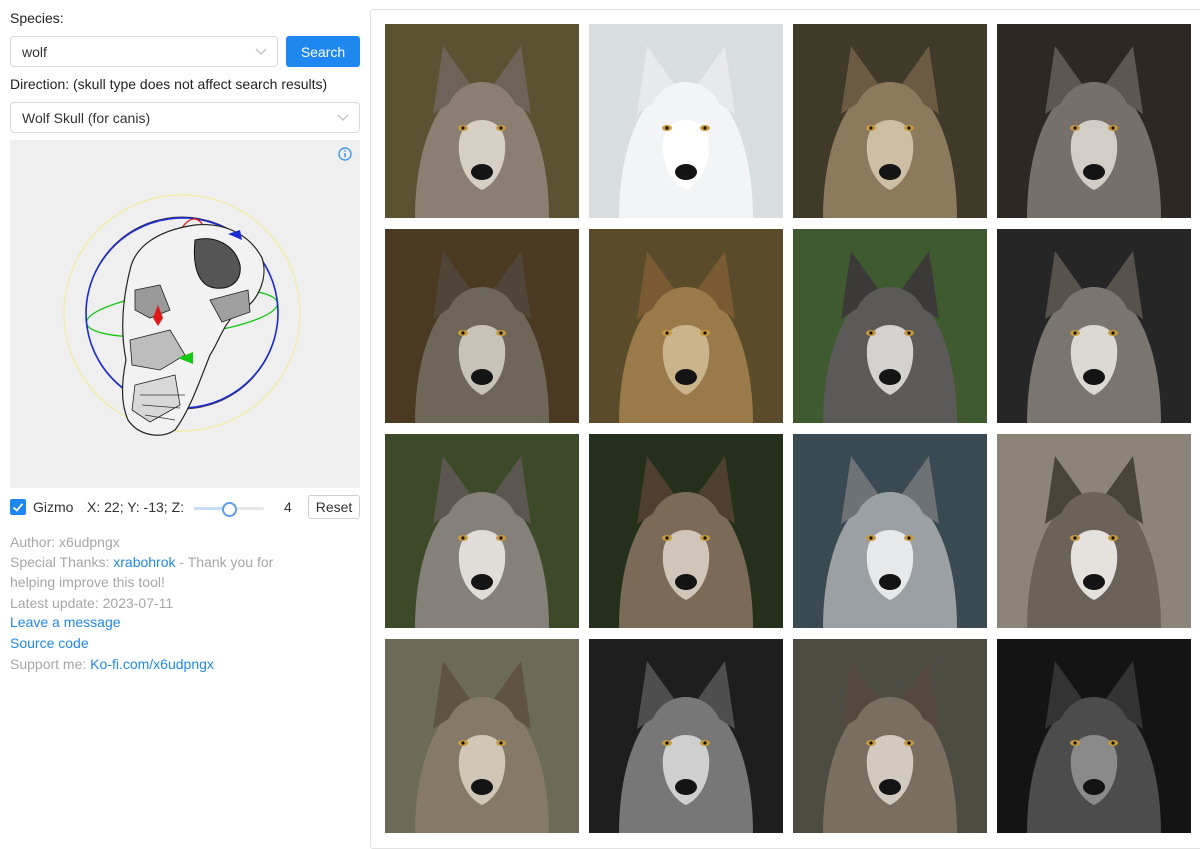  Describe the element at coordinates (49, 643) in the screenshot. I see `source-code-link: Source code` at that location.